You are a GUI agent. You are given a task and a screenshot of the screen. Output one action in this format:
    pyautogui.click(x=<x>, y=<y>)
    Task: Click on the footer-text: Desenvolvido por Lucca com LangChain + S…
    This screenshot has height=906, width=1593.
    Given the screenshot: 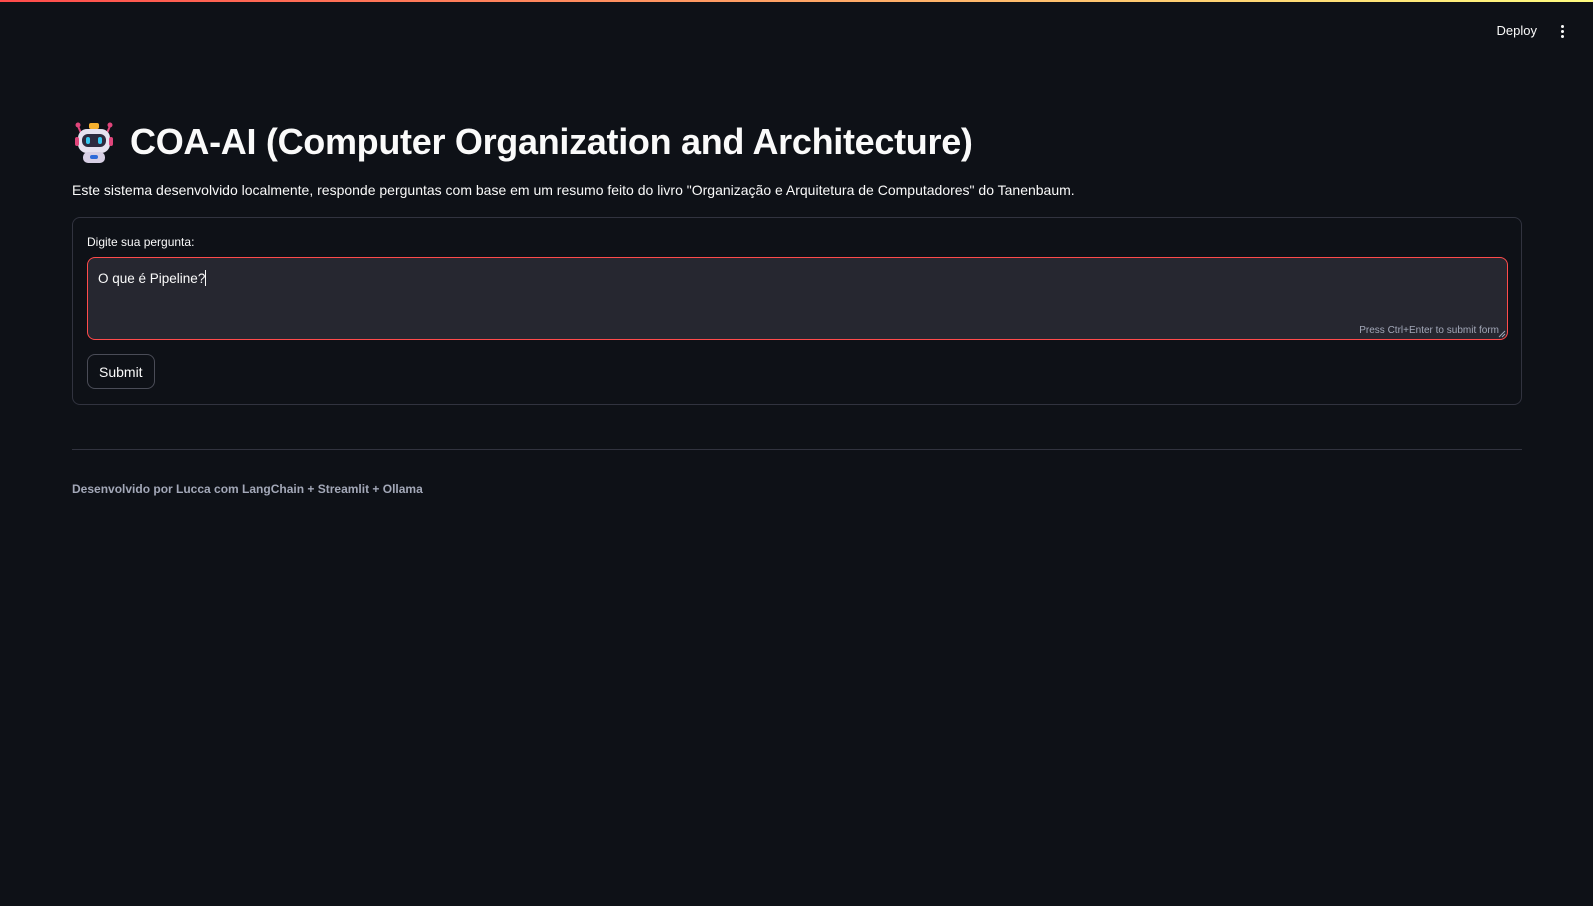 What is the action you would take?
    pyautogui.click(x=247, y=489)
    